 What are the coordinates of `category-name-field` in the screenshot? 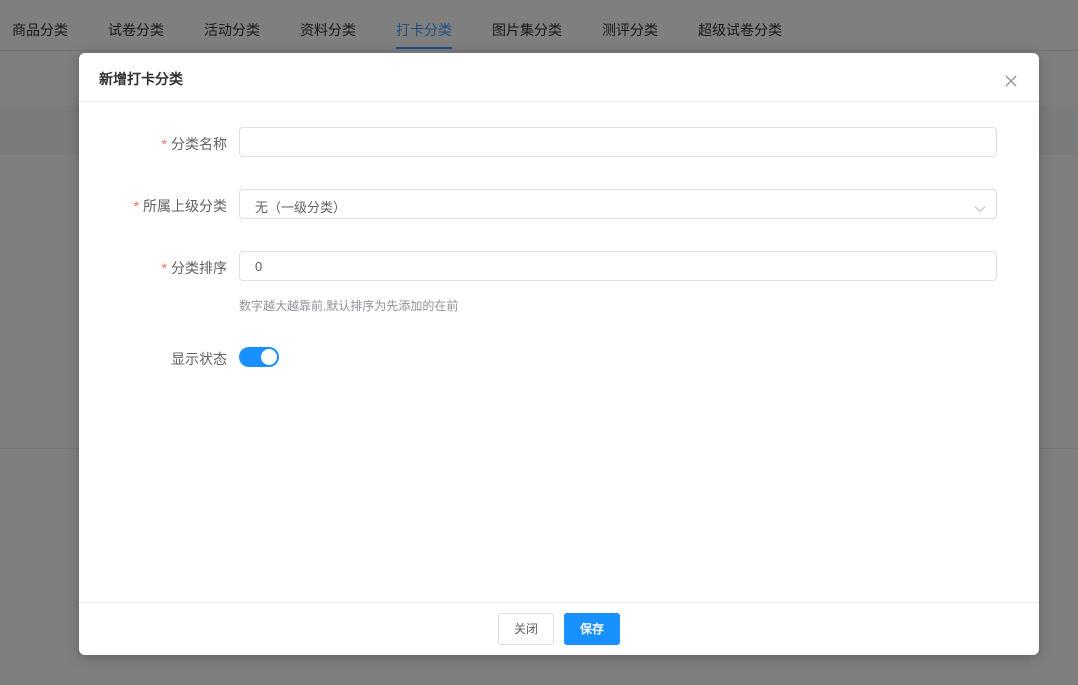 It's located at (618, 142).